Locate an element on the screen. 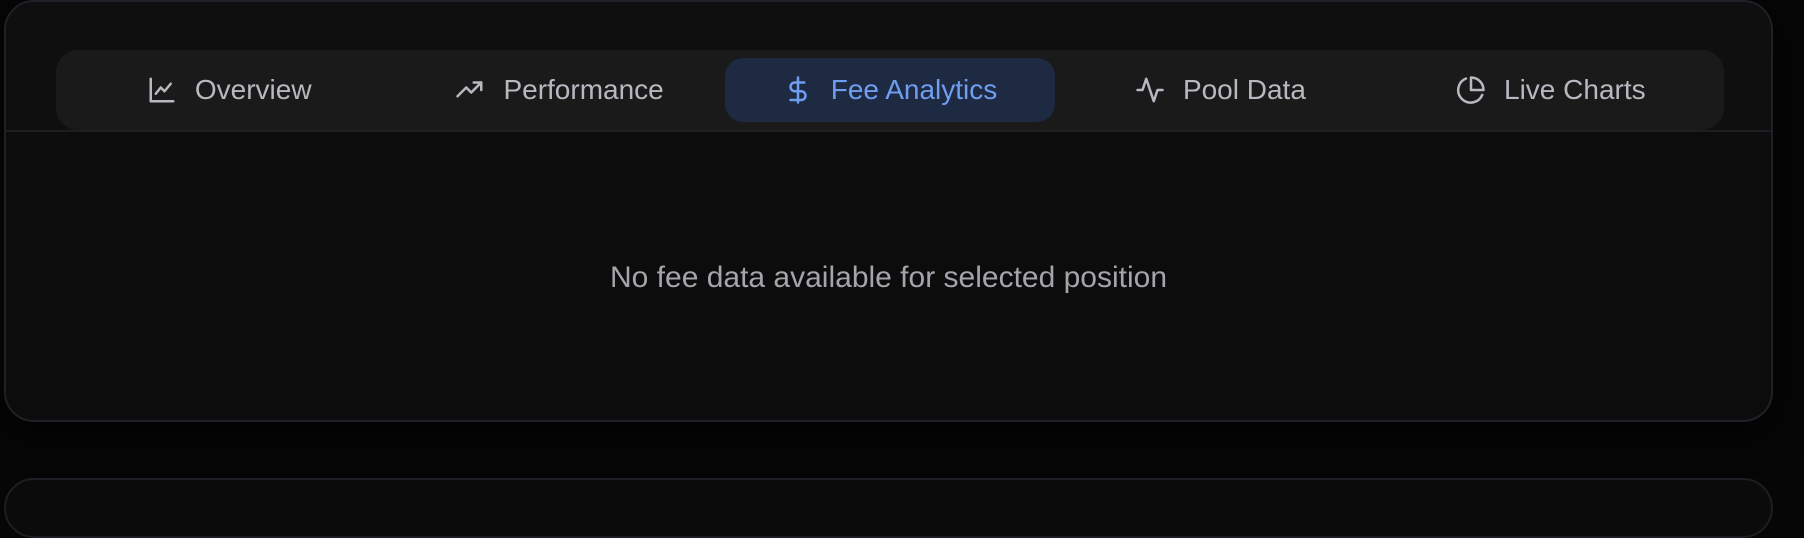 The height and width of the screenshot is (538, 1804). tab-live-charts: Live Charts is located at coordinates (1551, 90).